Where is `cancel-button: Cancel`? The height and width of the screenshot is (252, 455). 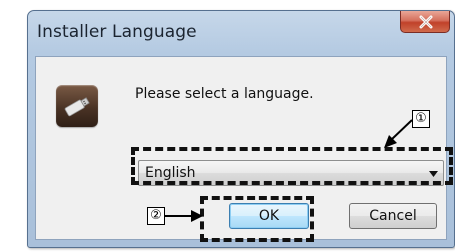
cancel-button: Cancel is located at coordinates (393, 216).